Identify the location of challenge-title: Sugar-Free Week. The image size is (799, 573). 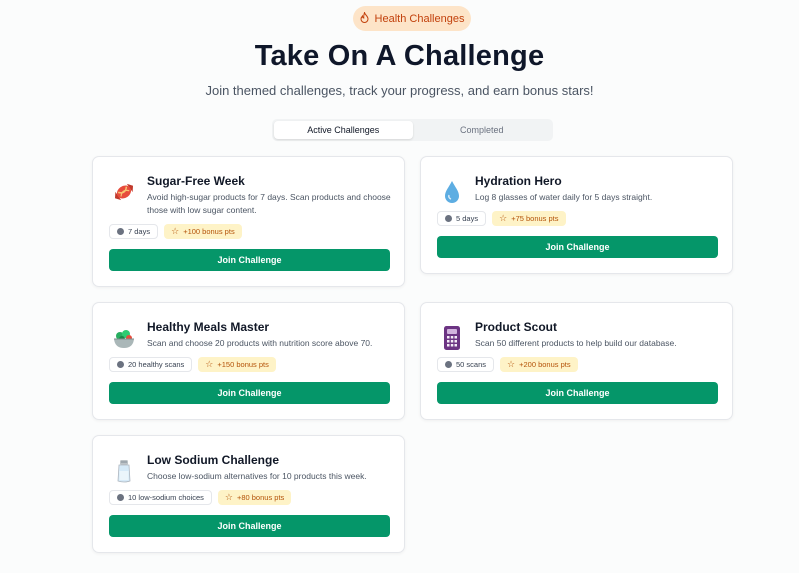
(196, 181).